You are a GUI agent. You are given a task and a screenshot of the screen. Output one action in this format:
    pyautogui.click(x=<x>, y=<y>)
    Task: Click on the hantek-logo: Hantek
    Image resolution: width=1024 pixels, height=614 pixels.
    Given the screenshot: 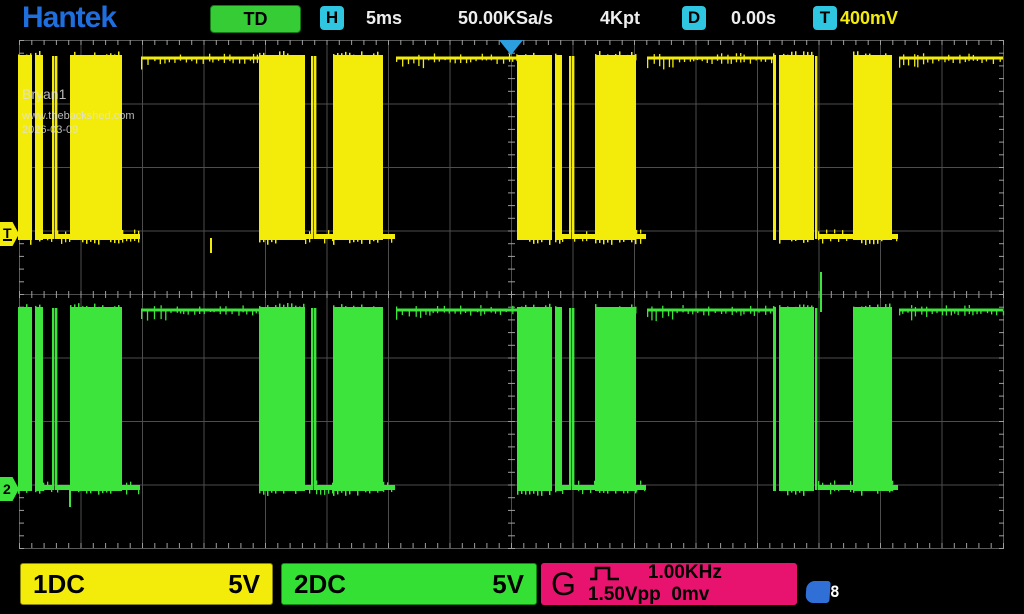 What is the action you would take?
    pyautogui.click(x=69, y=17)
    